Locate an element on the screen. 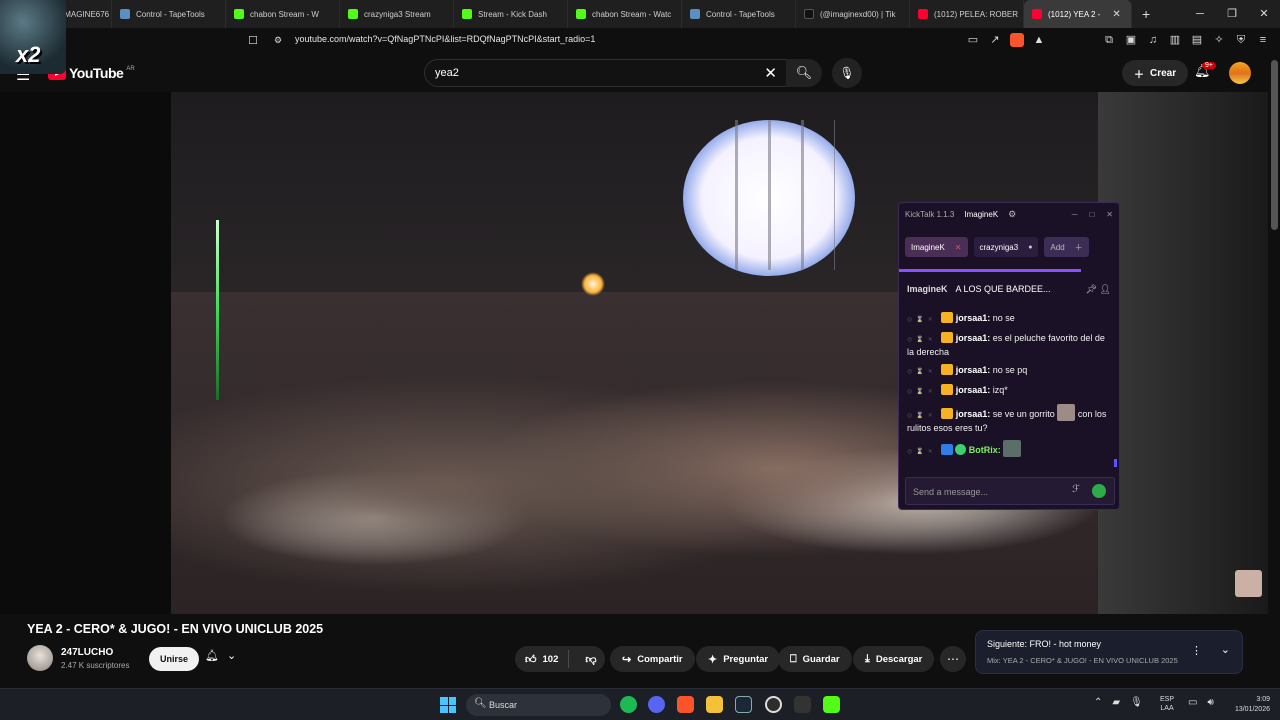  wallet-icon: ▤ is located at coordinates (1197, 40).